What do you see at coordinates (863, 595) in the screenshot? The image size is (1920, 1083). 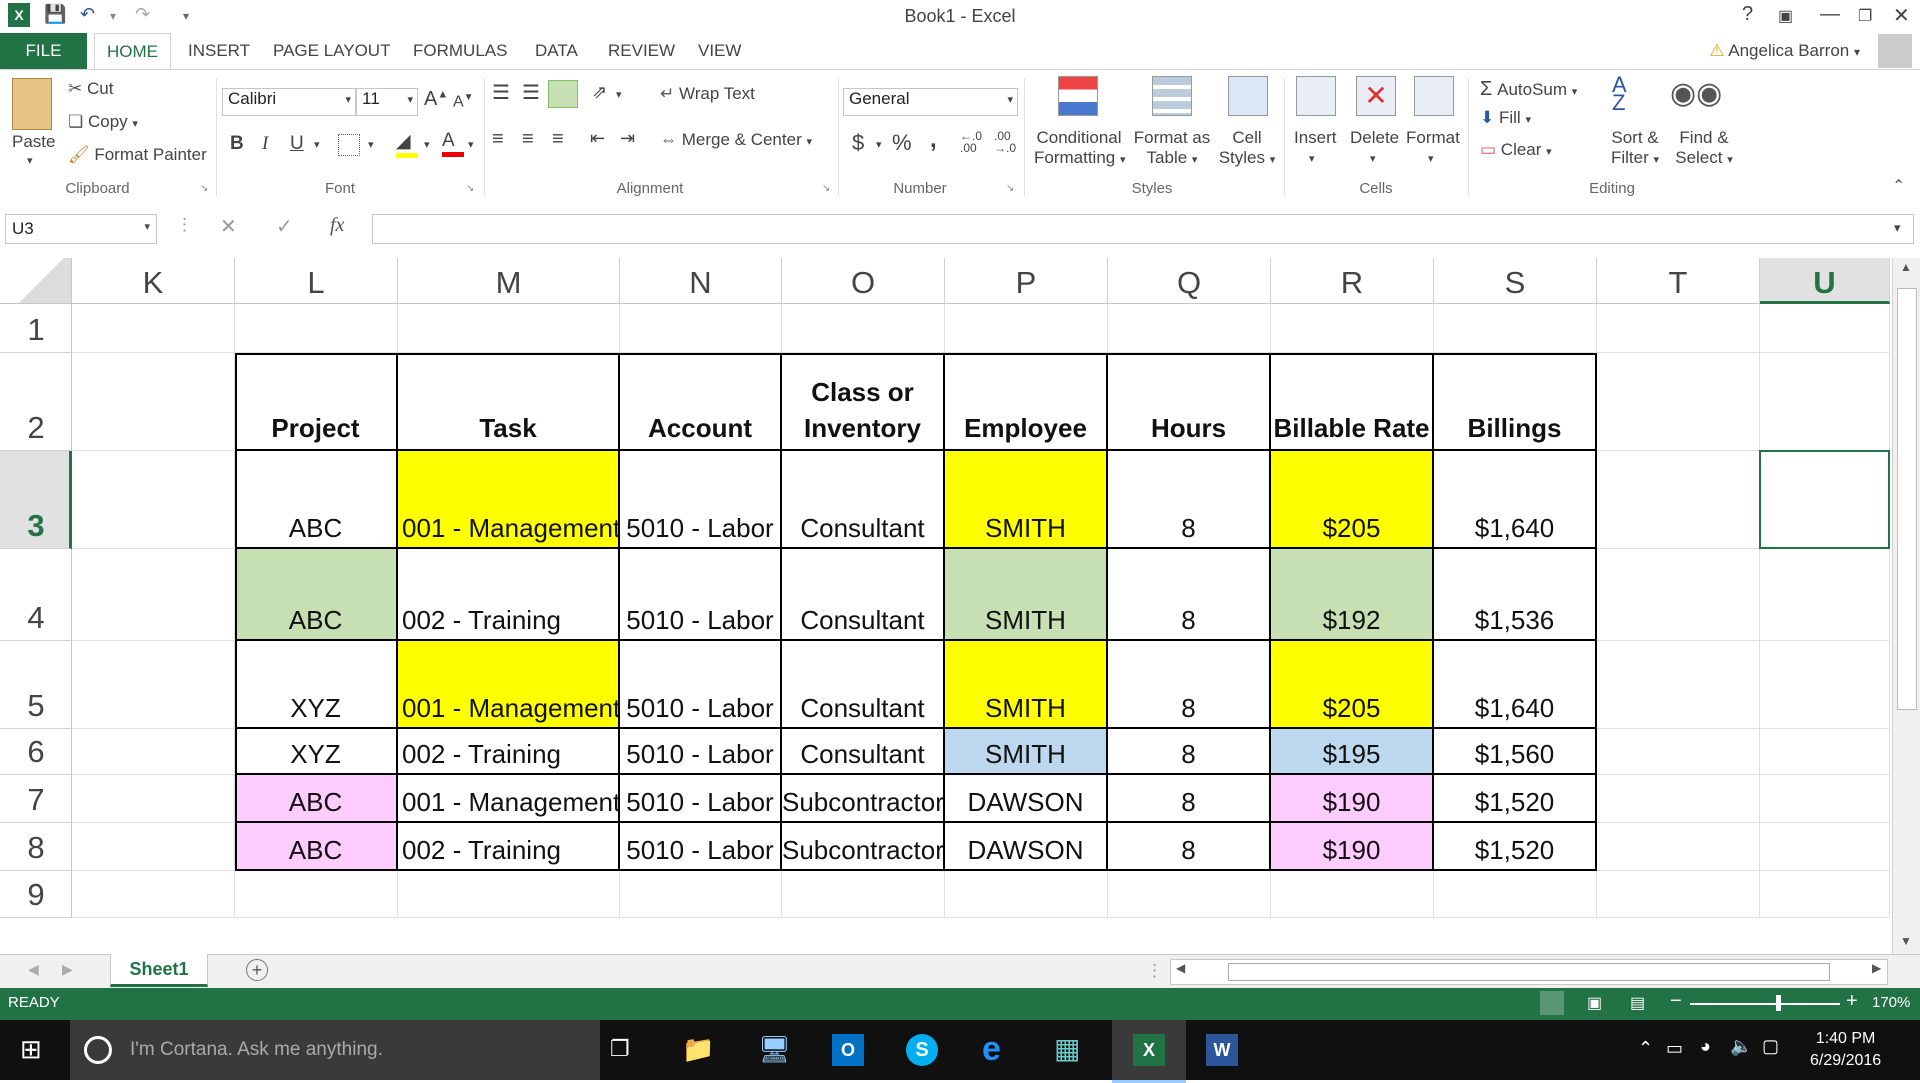 I see `table-cell: Consultant` at bounding box center [863, 595].